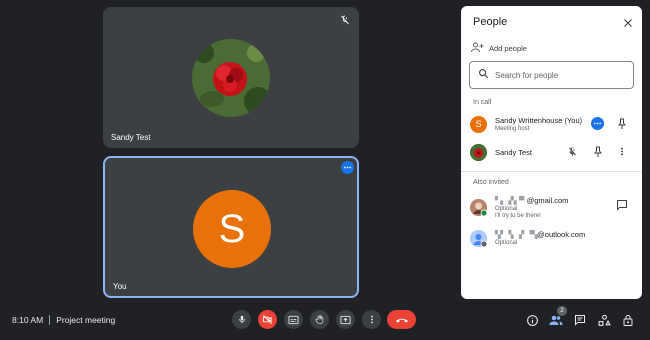 Image resolution: width=650 pixels, height=340 pixels. What do you see at coordinates (628, 22) in the screenshot?
I see `close-icon` at bounding box center [628, 22].